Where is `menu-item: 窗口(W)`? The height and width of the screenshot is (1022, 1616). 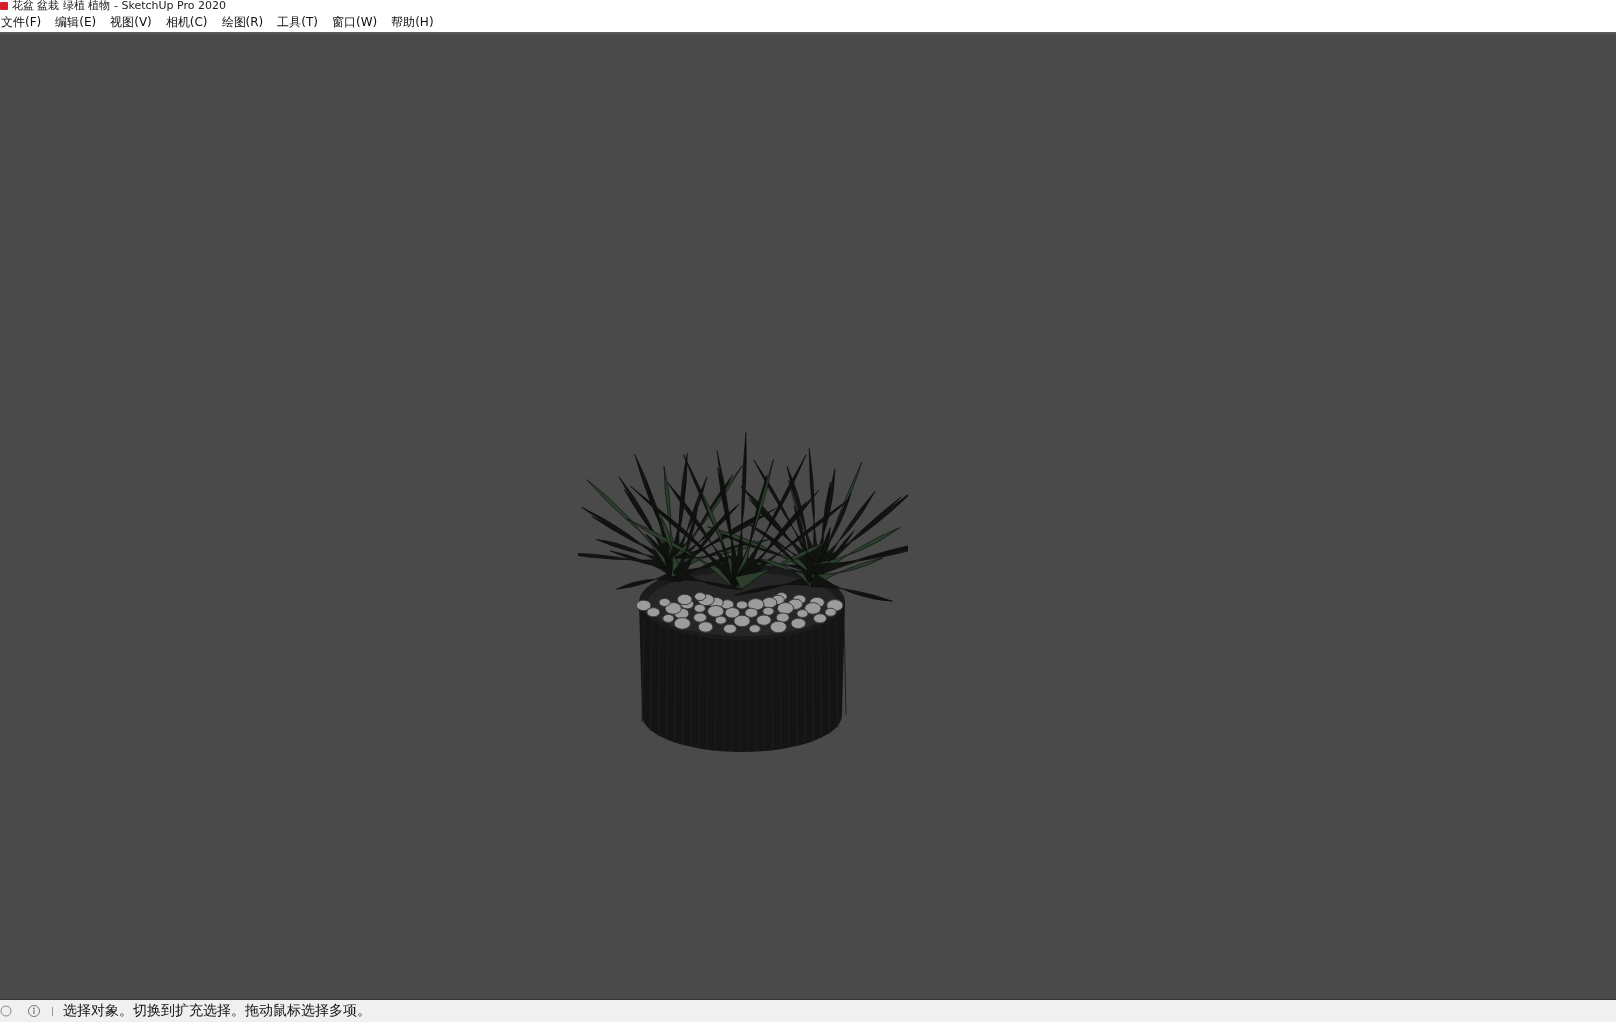
menu-item: 窗口(W) is located at coordinates (354, 22).